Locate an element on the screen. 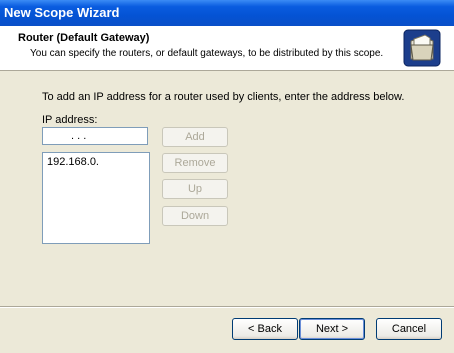 This screenshot has height=353, width=454. down-button: Down is located at coordinates (195, 216).